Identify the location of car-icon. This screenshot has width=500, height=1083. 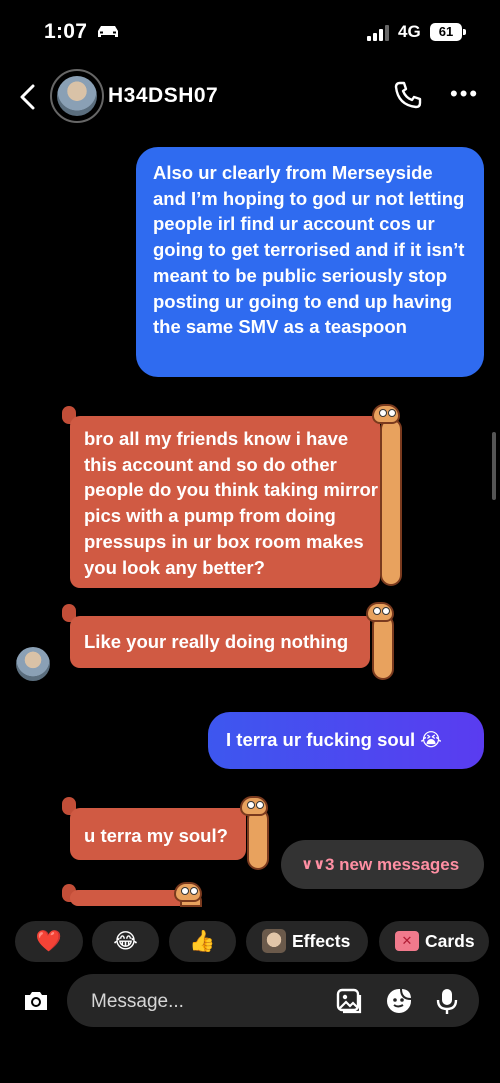
(108, 31).